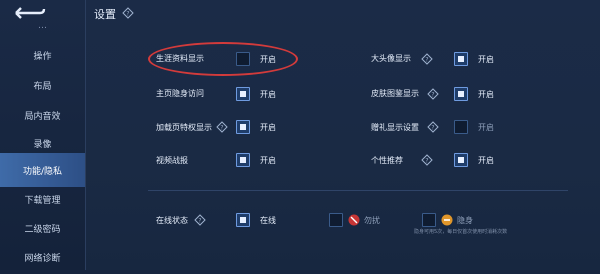 This screenshot has height=274, width=600. Describe the element at coordinates (43, 135) in the screenshot. I see `sidebar: … 操作 布局 局内音效 录像 功能/隐私 下载管理 二级密码 网络诊断` at that location.